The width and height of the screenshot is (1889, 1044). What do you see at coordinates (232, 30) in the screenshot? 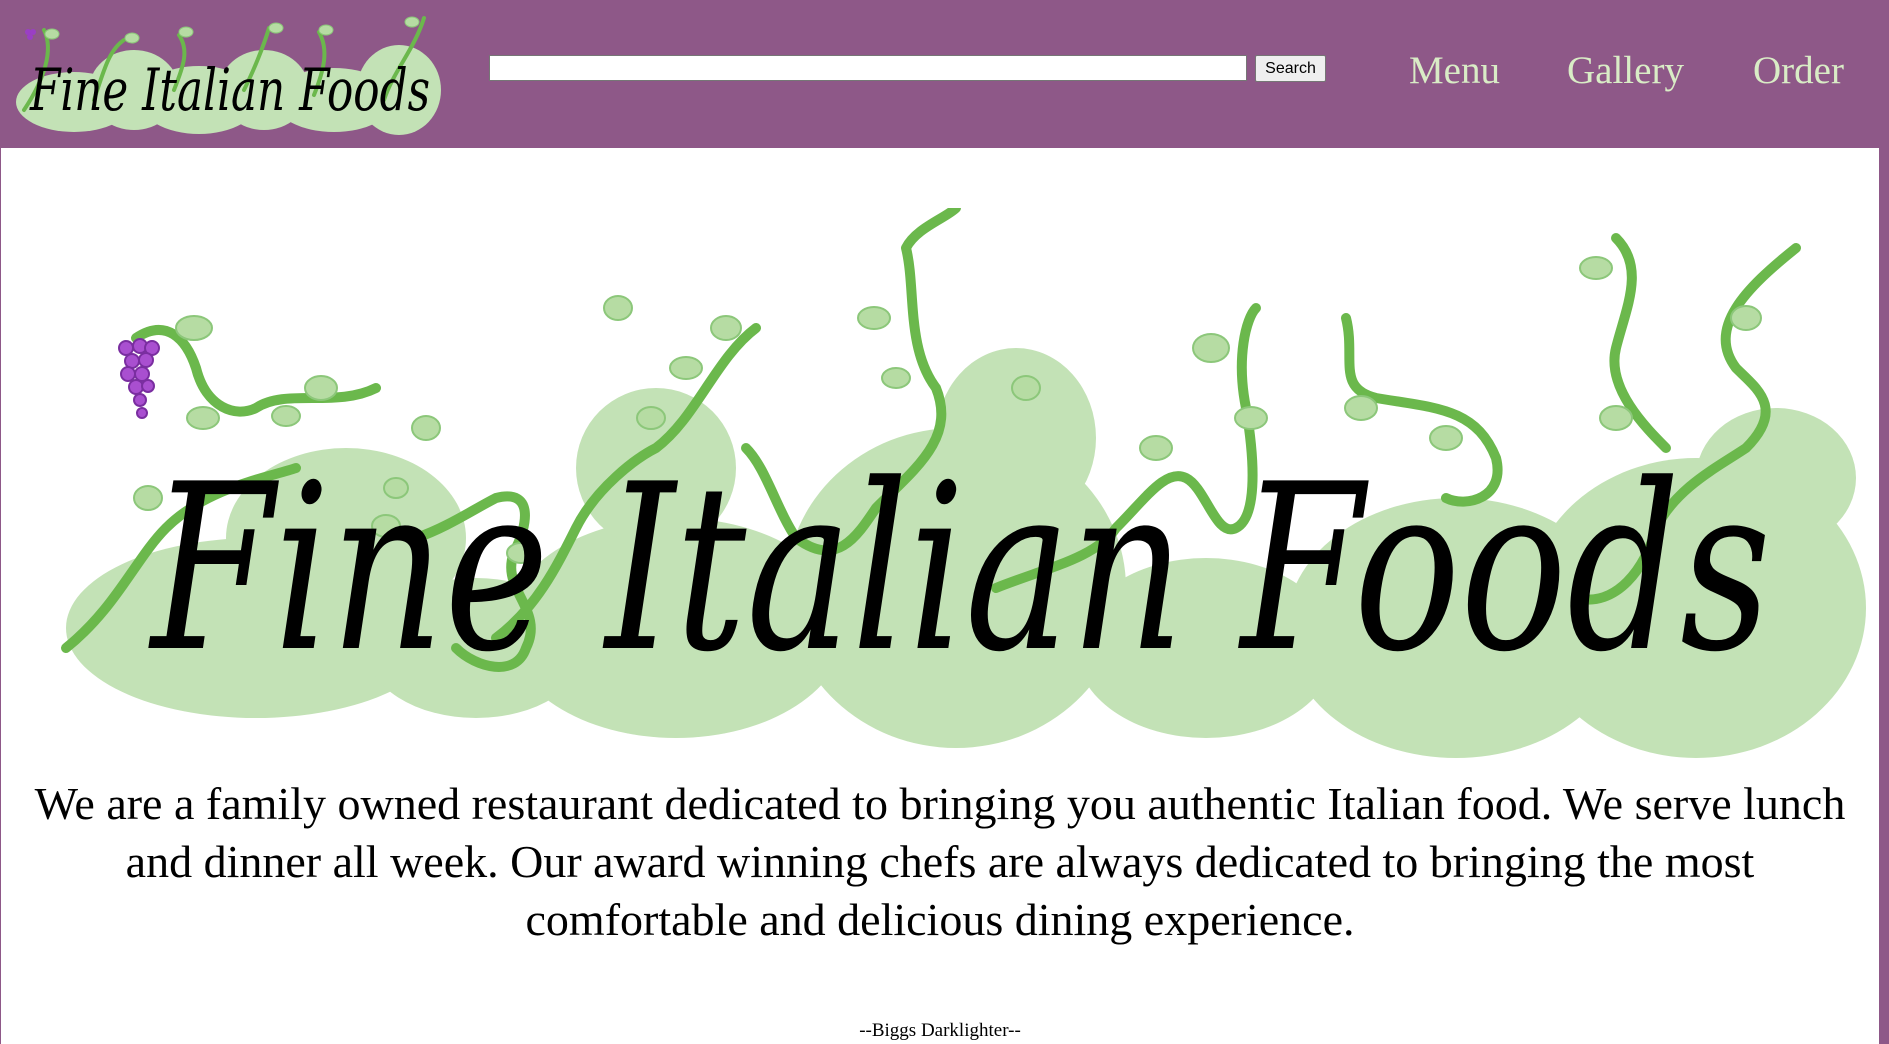
I see `logo-leaves` at bounding box center [232, 30].